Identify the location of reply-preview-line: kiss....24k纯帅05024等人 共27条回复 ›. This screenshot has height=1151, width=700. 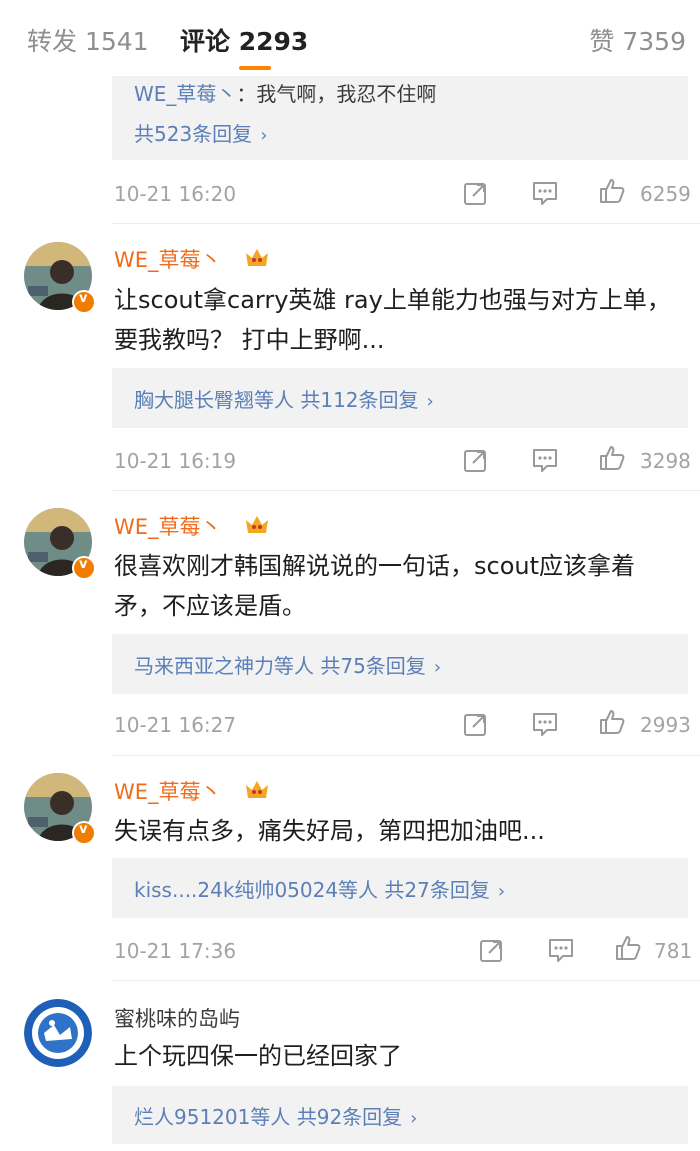
(319, 888).